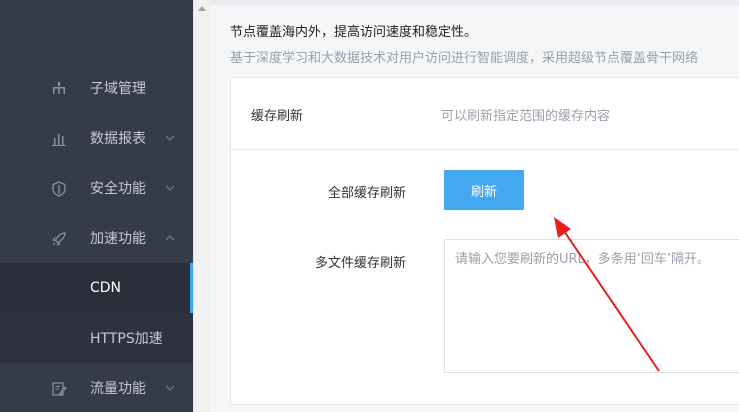  What do you see at coordinates (118, 139) in the screenshot?
I see `sidebar-item-label: 数据报表` at bounding box center [118, 139].